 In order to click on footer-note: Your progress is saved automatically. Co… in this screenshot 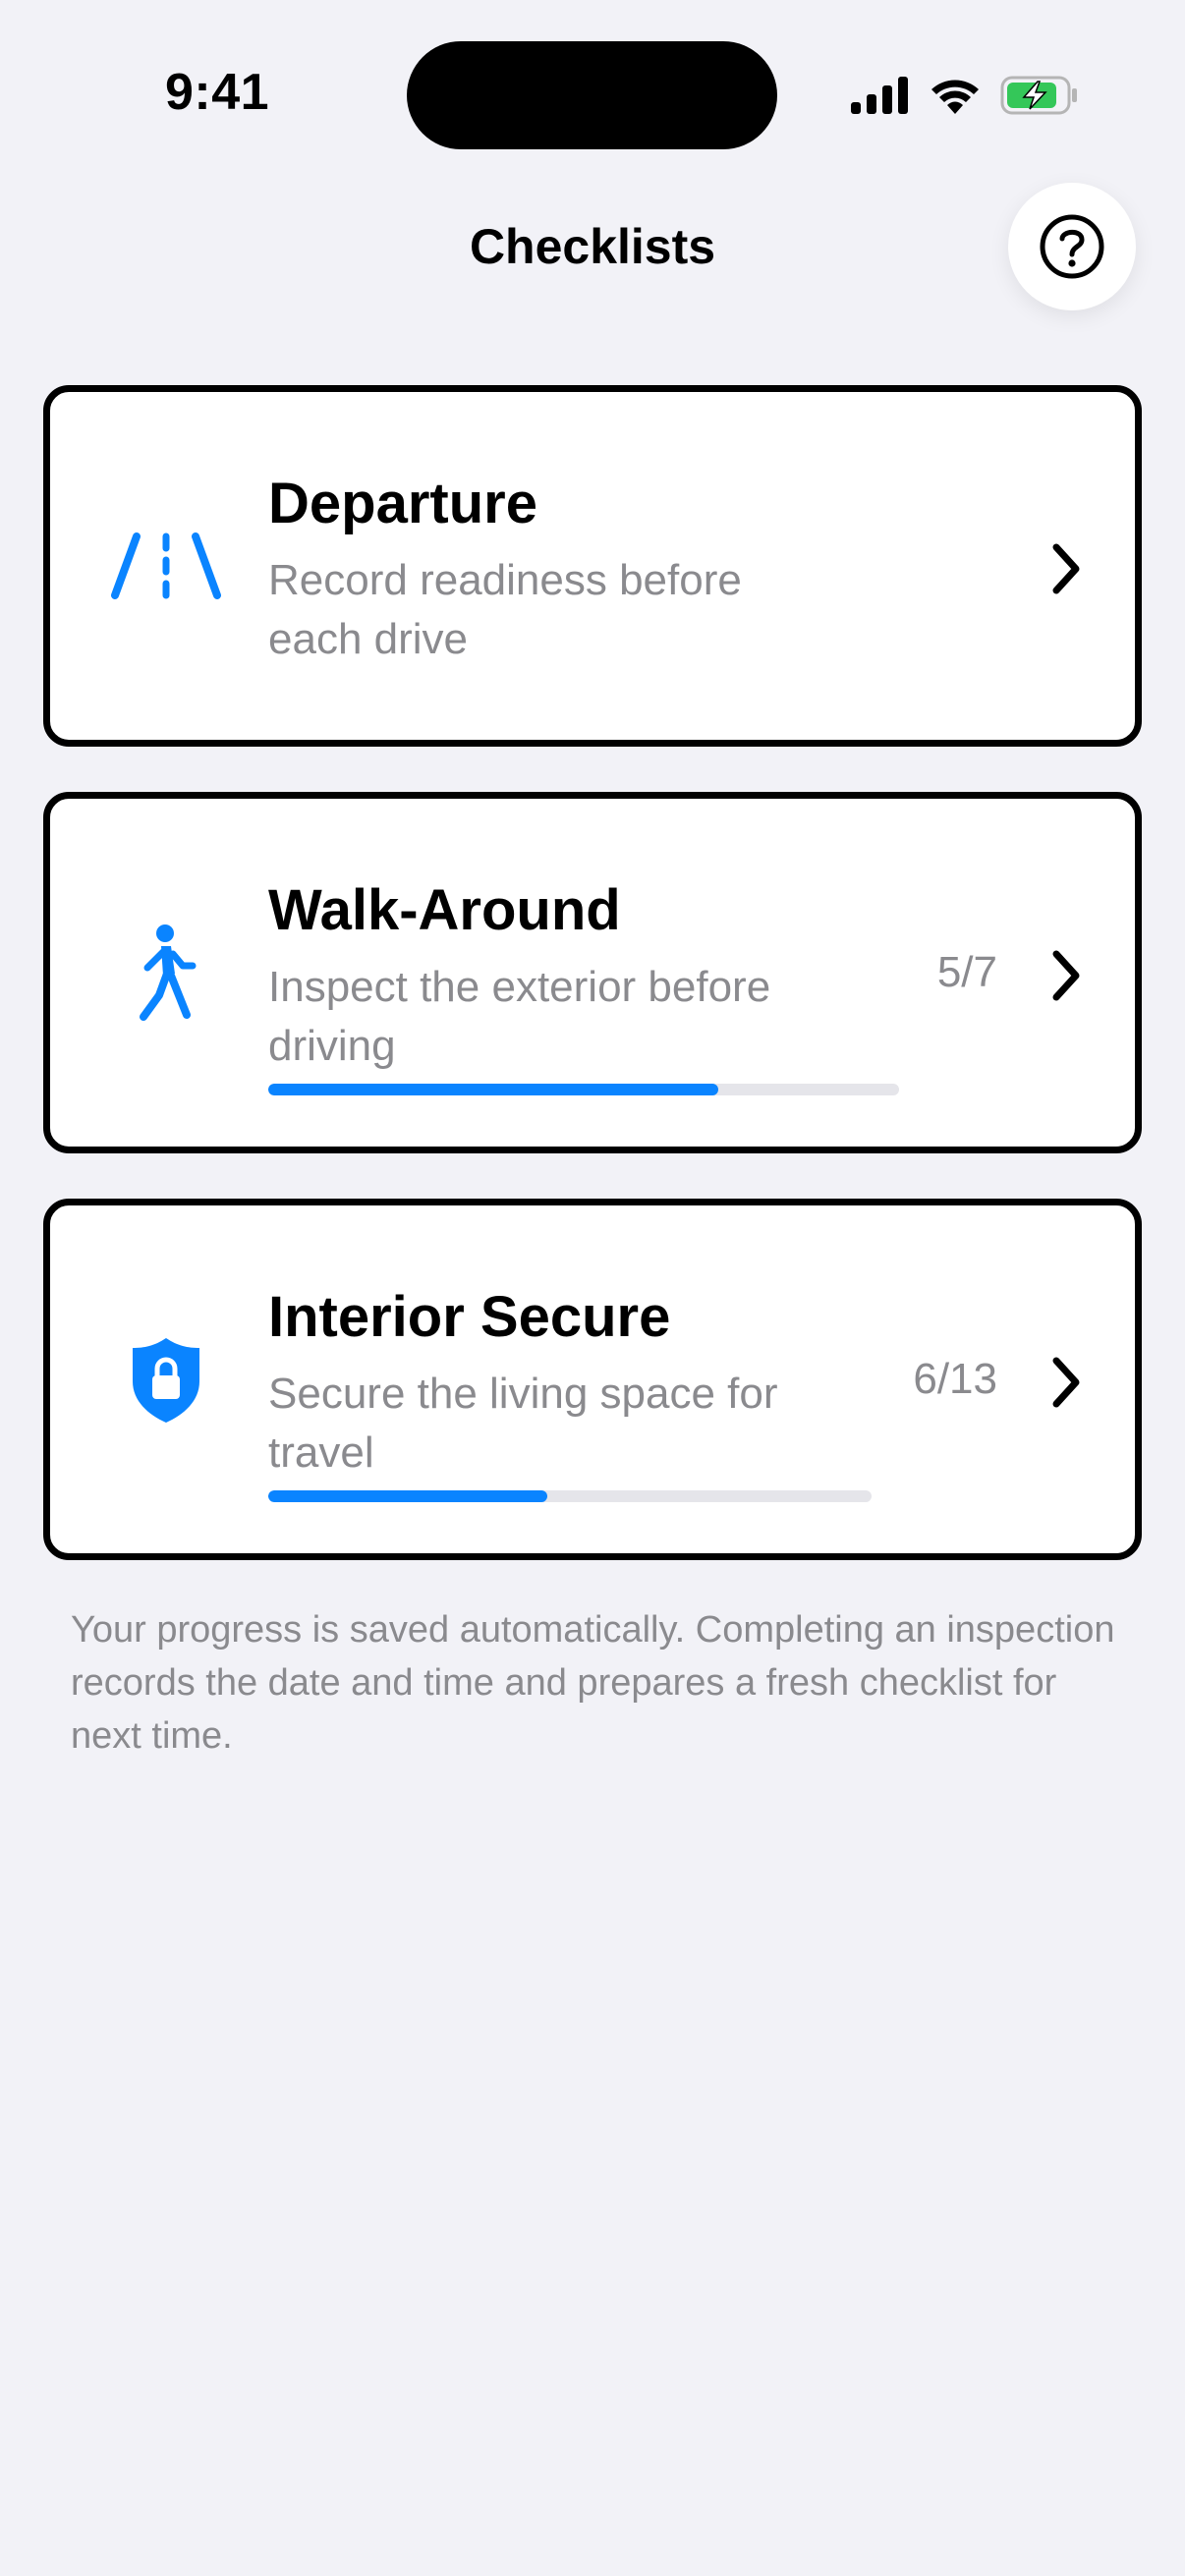, I will do `click(593, 1683)`.